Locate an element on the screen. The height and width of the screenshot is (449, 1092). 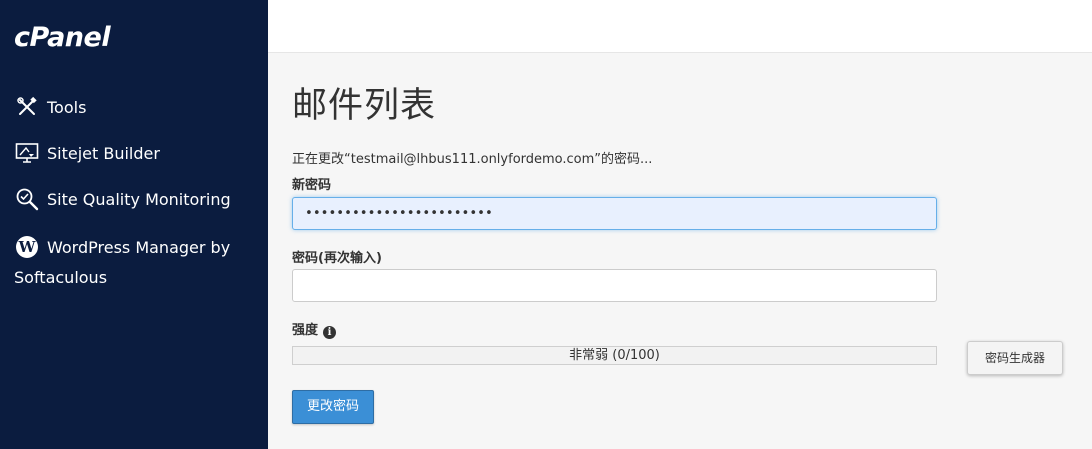
top-header is located at coordinates (680, 26).